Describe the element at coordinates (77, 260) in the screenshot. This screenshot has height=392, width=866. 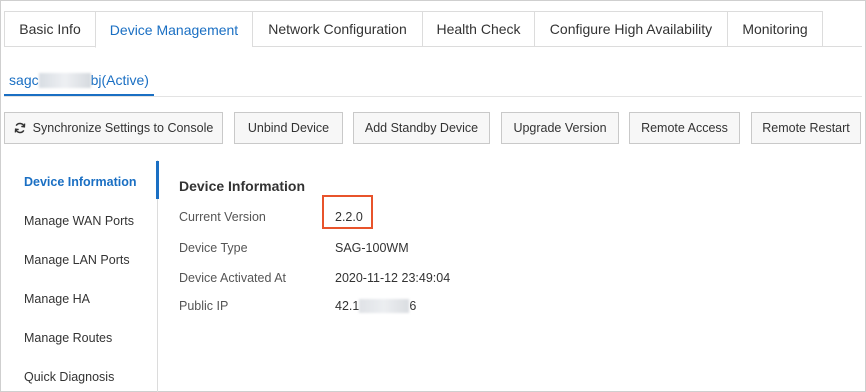
I see `side-nav-manage-lan-ports: Manage LAN Ports` at that location.